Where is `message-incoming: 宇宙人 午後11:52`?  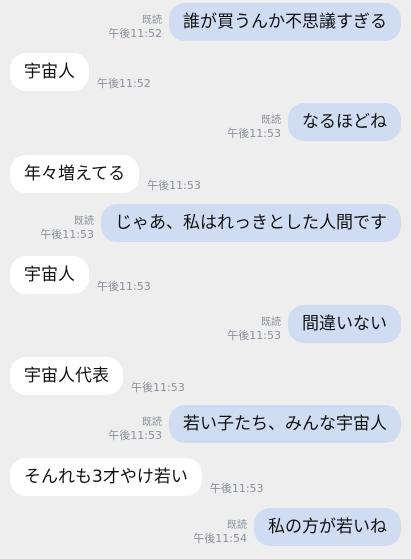 message-incoming: 宇宙人 午後11:52 is located at coordinates (80, 72).